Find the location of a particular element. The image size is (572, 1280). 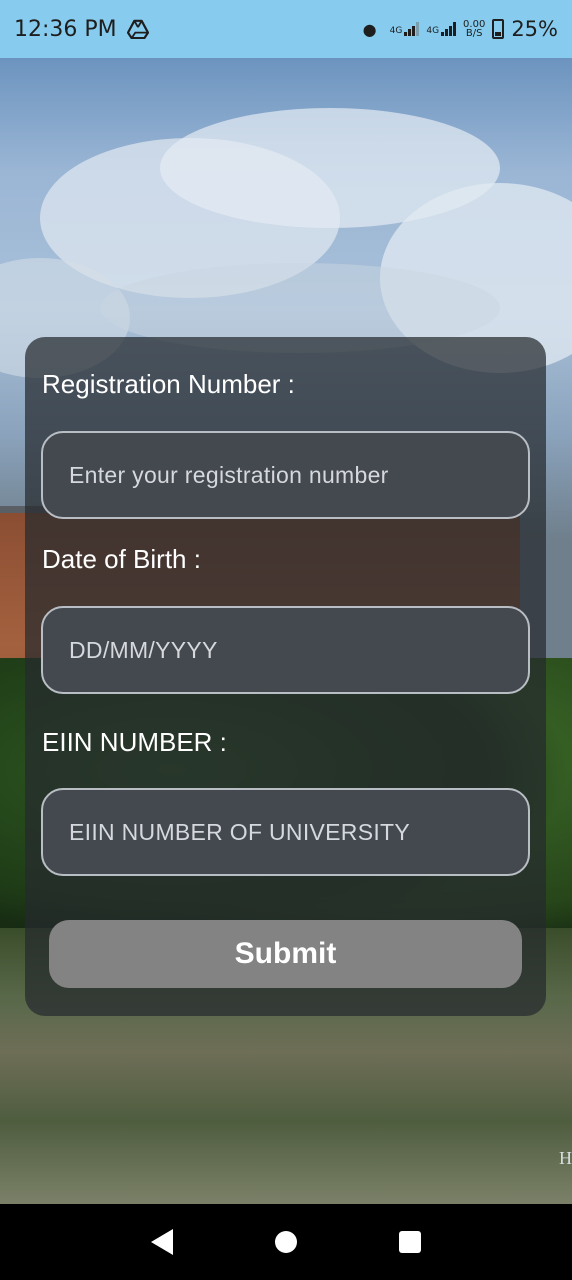

registration-label: Registration Number : is located at coordinates (168, 384).